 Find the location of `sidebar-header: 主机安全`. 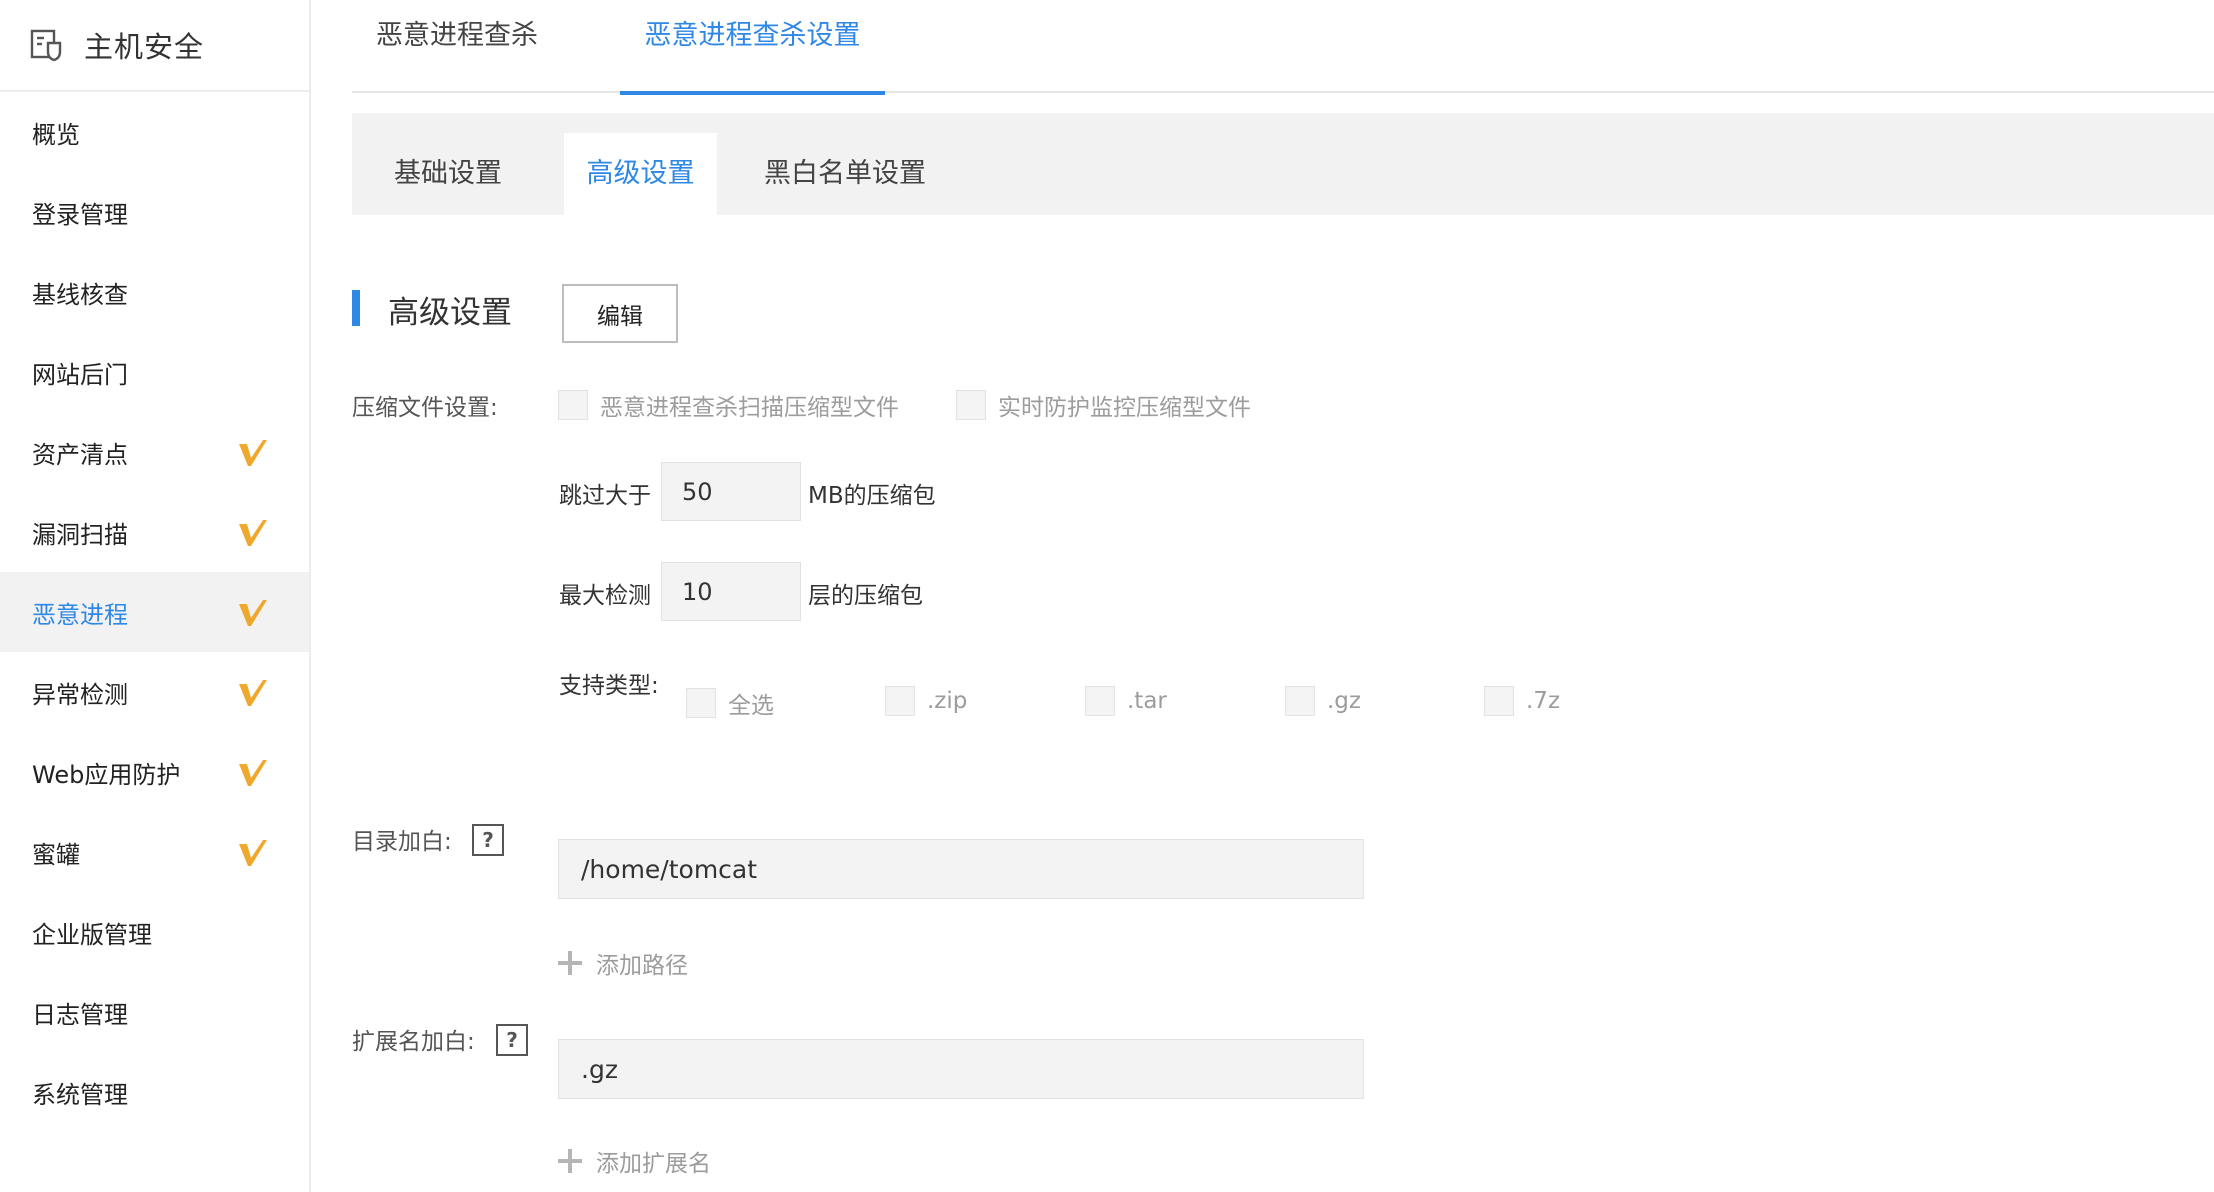

sidebar-header: 主机安全 is located at coordinates (154, 46).